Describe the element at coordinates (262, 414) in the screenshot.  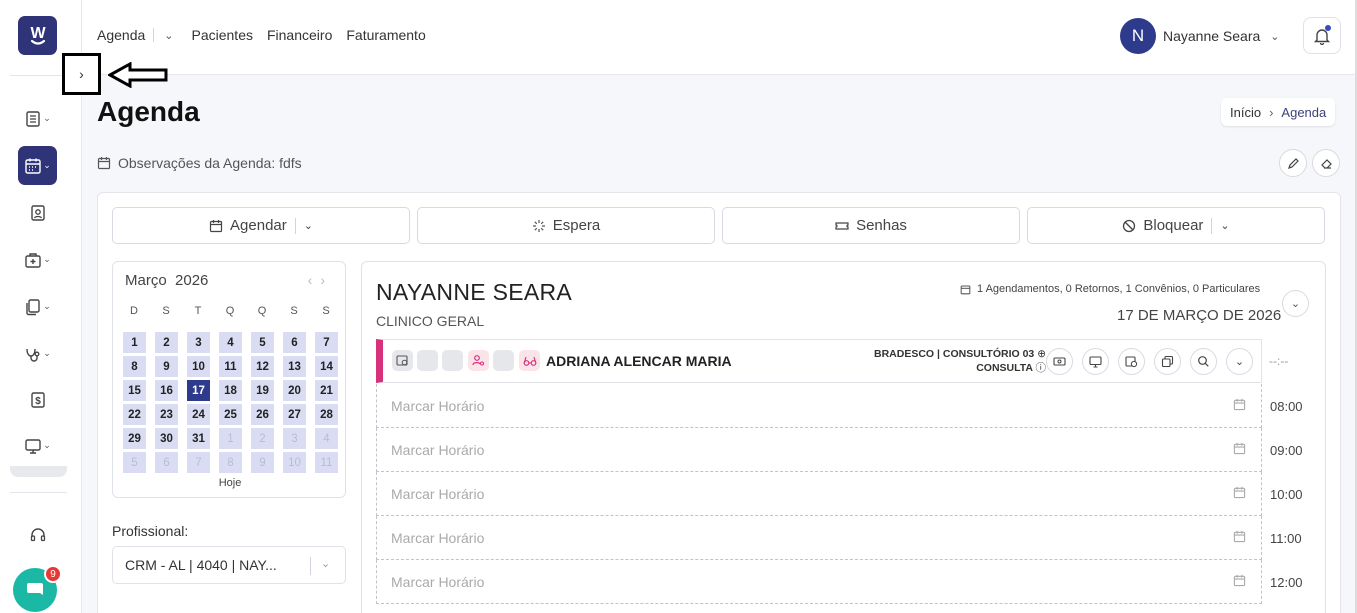
I see `calendar-day: 26` at that location.